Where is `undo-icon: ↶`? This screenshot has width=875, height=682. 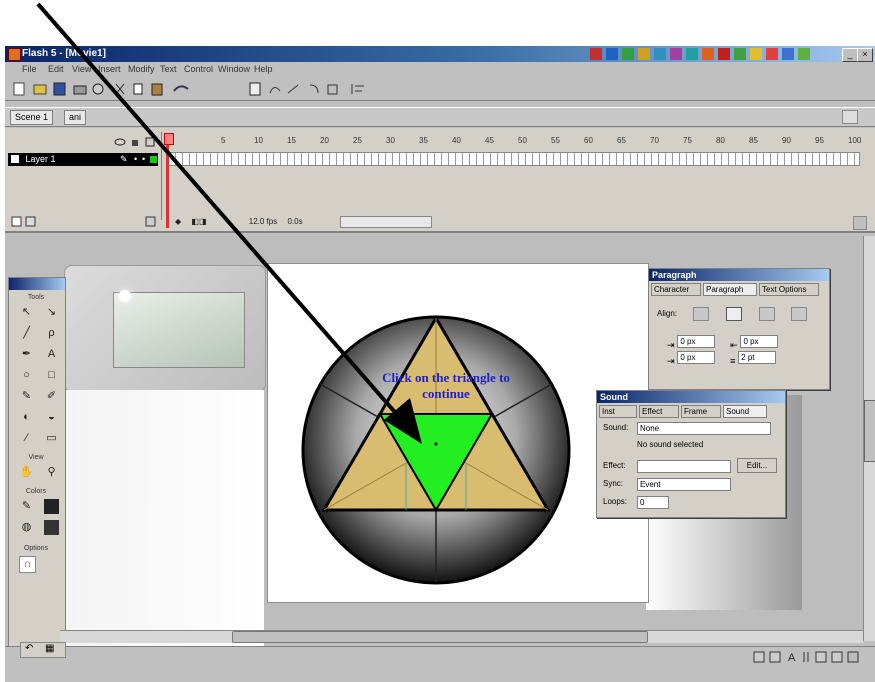
undo-icon: ↶ is located at coordinates (29, 648).